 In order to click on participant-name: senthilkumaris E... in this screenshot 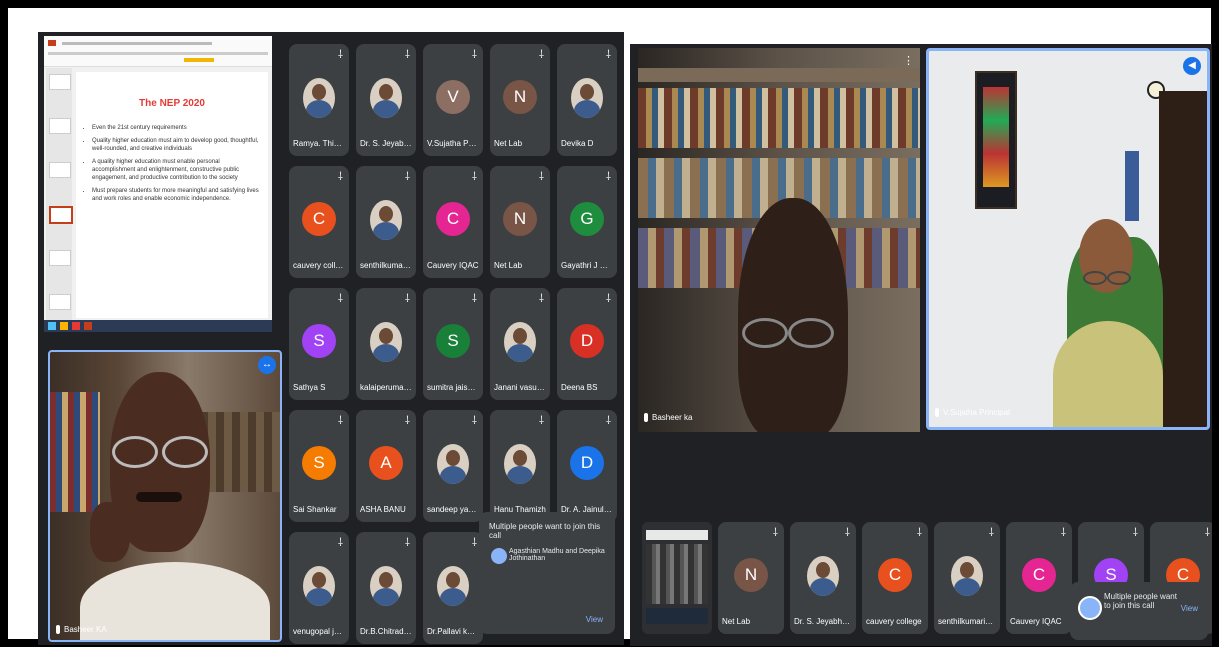, I will do `click(386, 265)`.